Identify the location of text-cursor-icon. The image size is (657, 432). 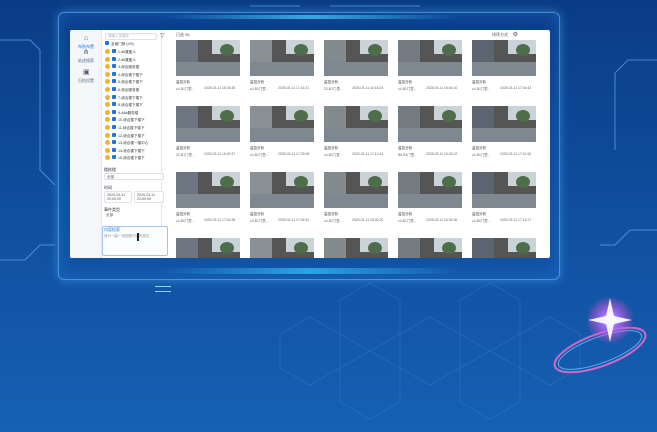
(138, 237).